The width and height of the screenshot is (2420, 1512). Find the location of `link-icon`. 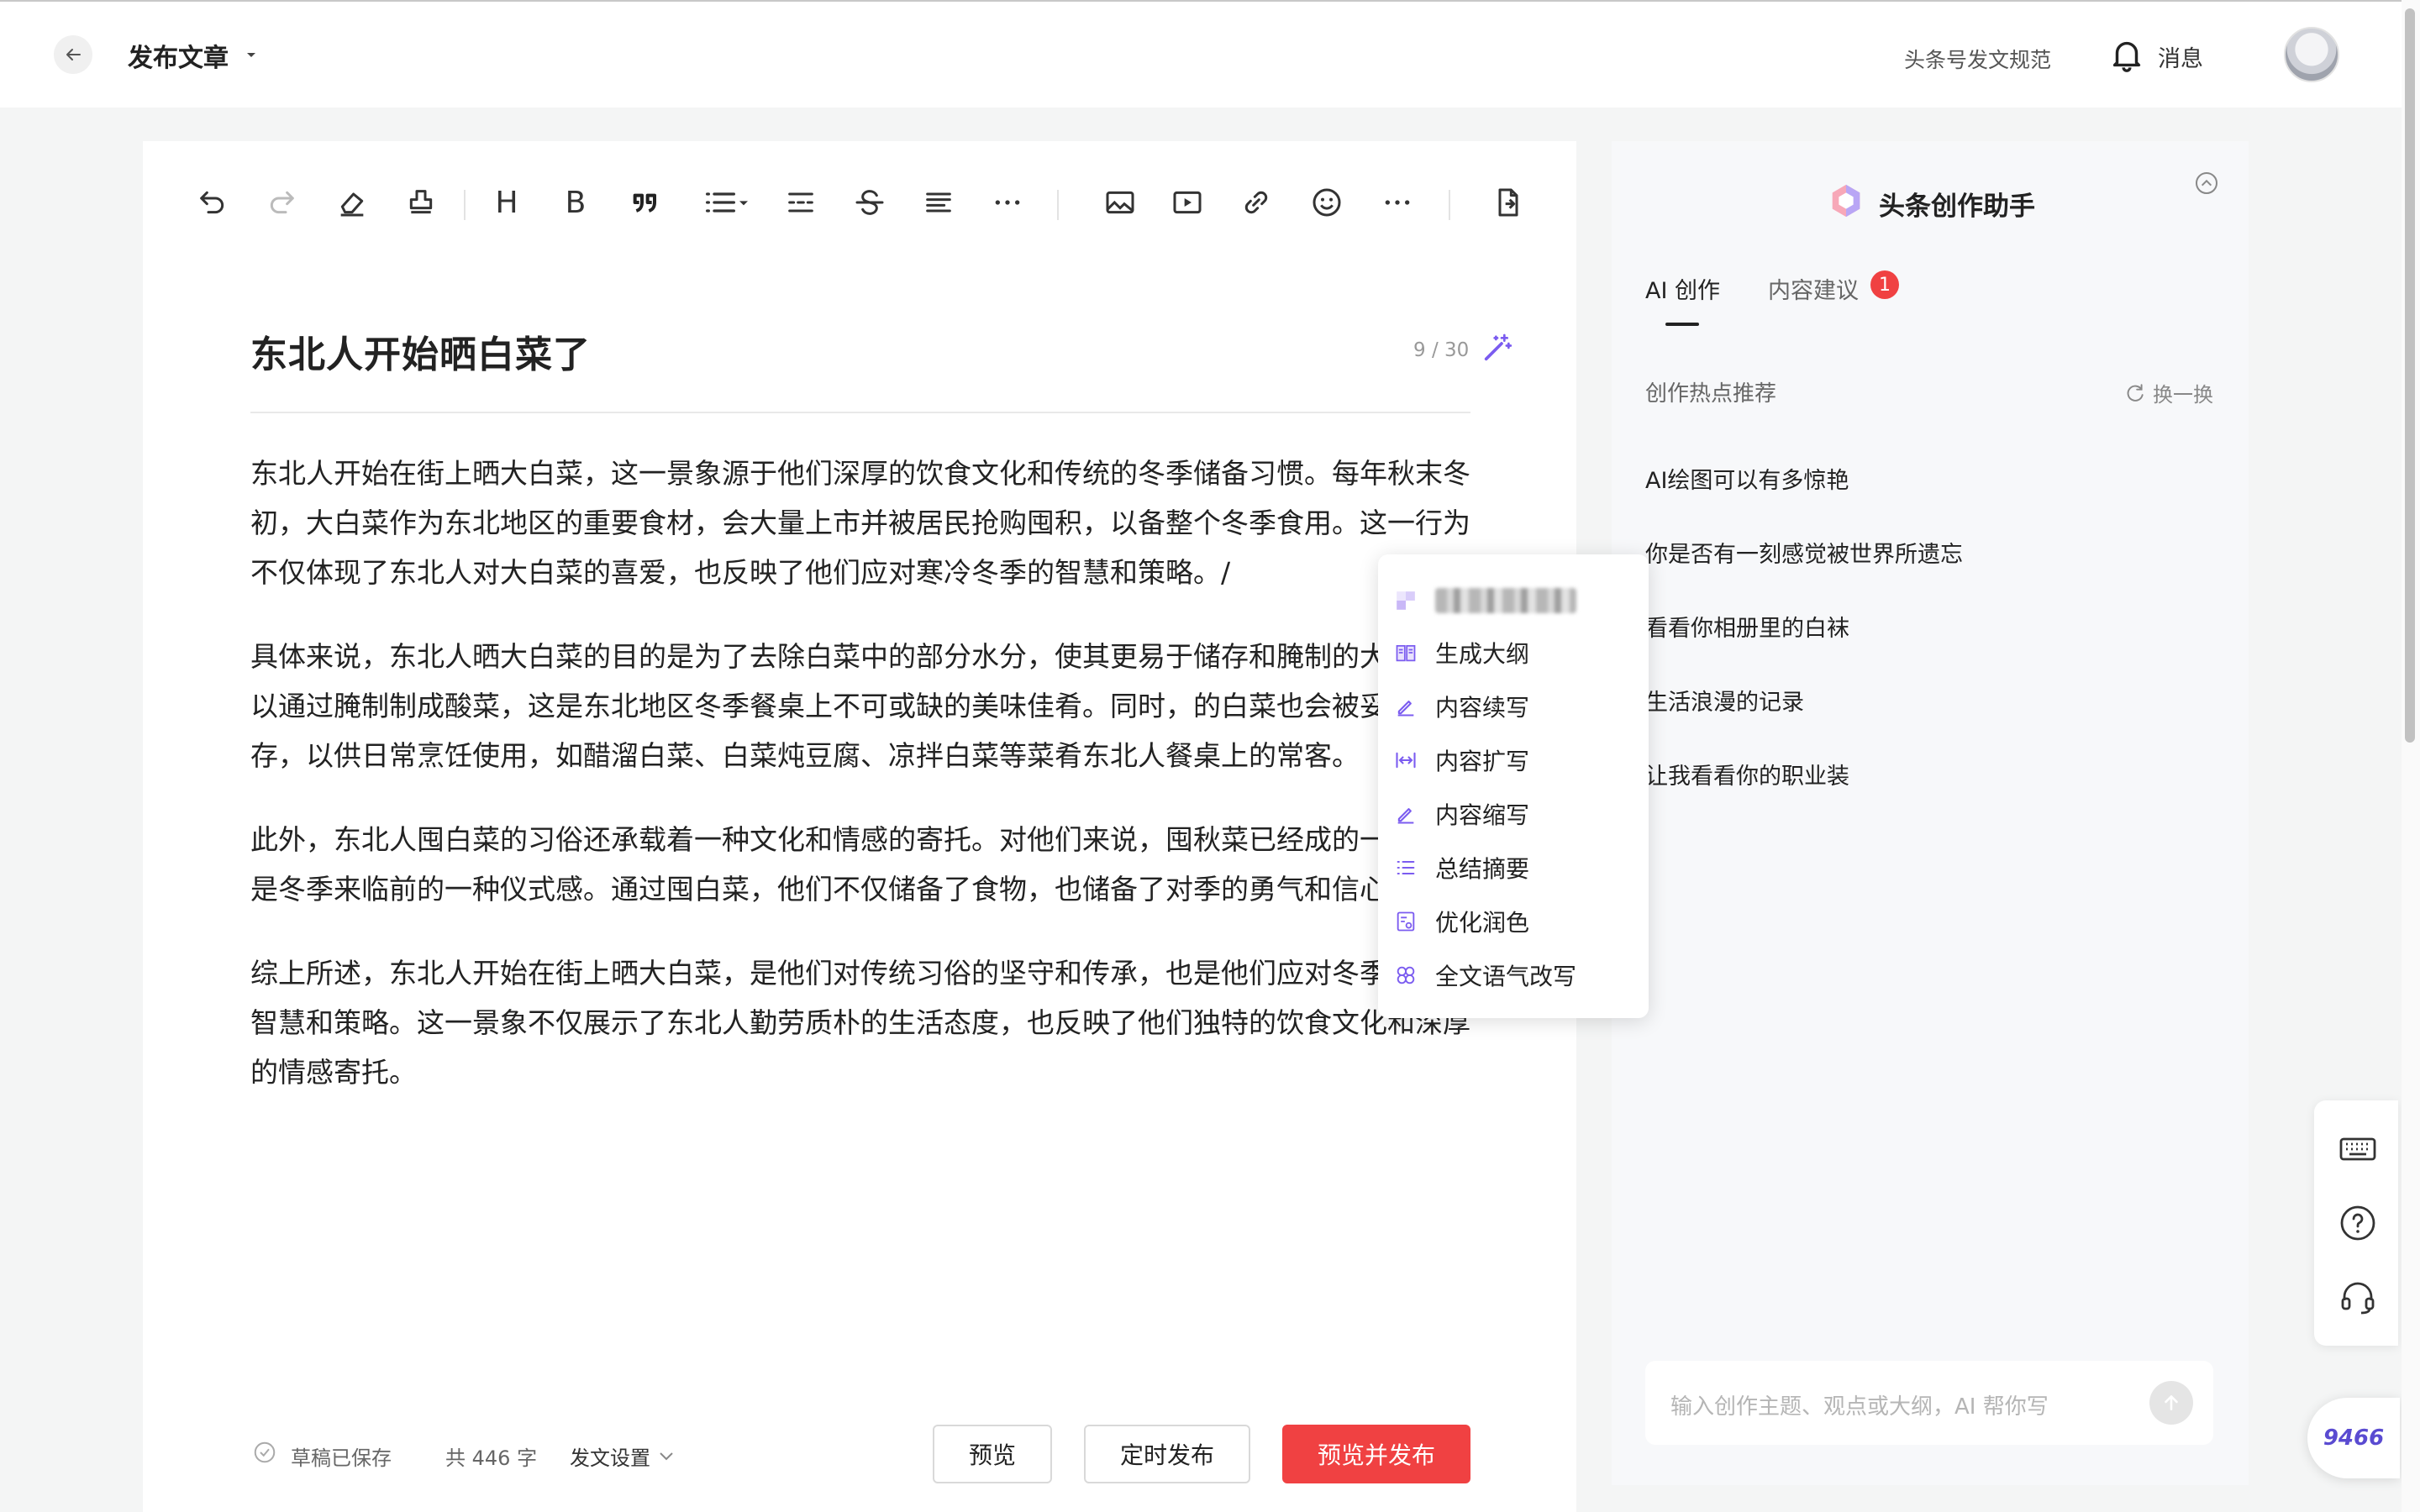

link-icon is located at coordinates (1256, 202).